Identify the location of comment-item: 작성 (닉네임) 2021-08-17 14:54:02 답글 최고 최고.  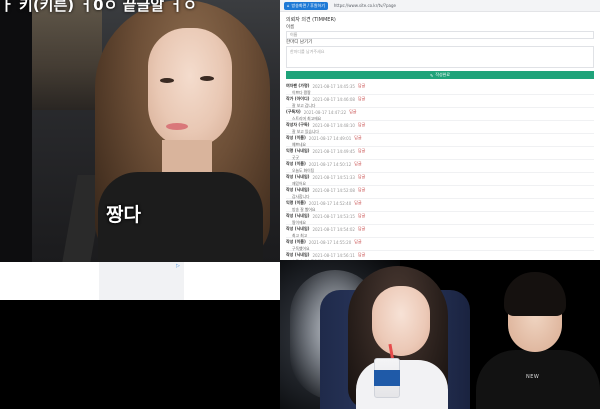
(440, 231).